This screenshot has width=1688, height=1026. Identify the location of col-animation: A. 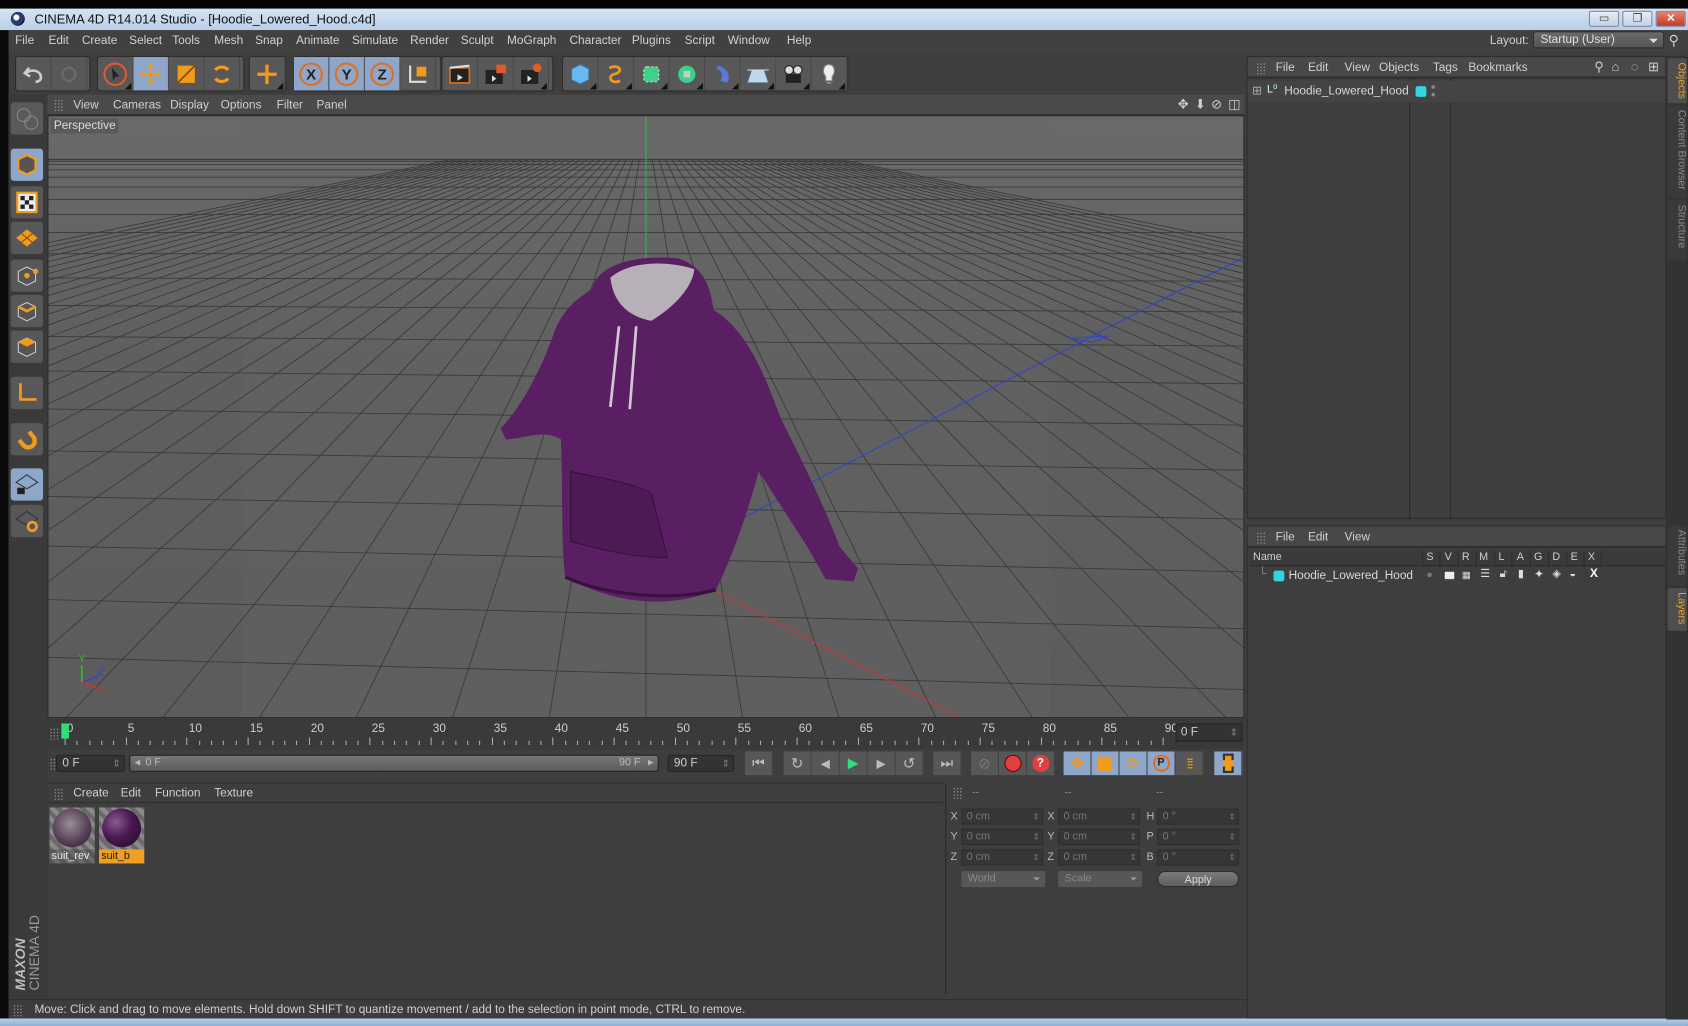
(1520, 557).